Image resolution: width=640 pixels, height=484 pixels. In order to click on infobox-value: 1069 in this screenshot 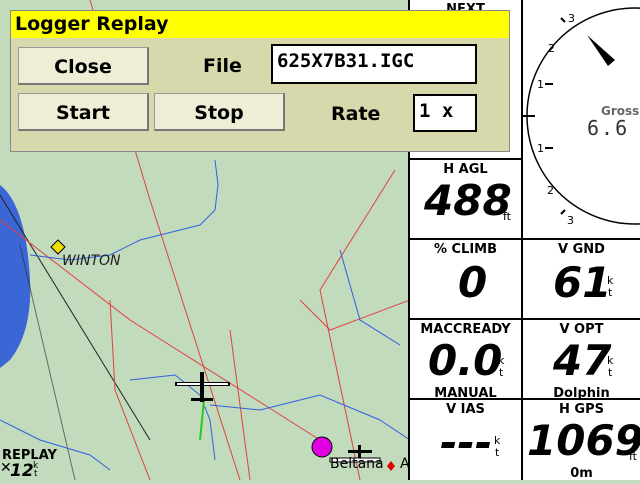, I will do `click(583, 440)`.